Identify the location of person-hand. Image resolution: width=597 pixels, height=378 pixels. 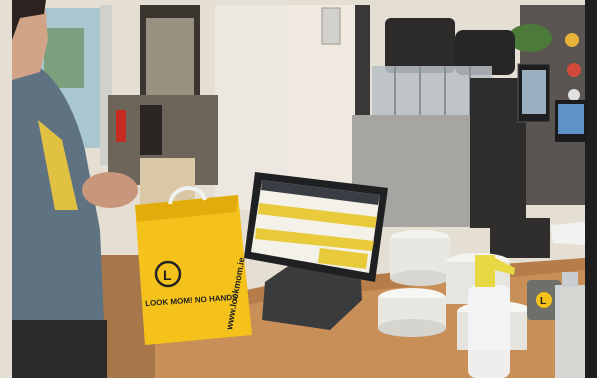
(110, 190).